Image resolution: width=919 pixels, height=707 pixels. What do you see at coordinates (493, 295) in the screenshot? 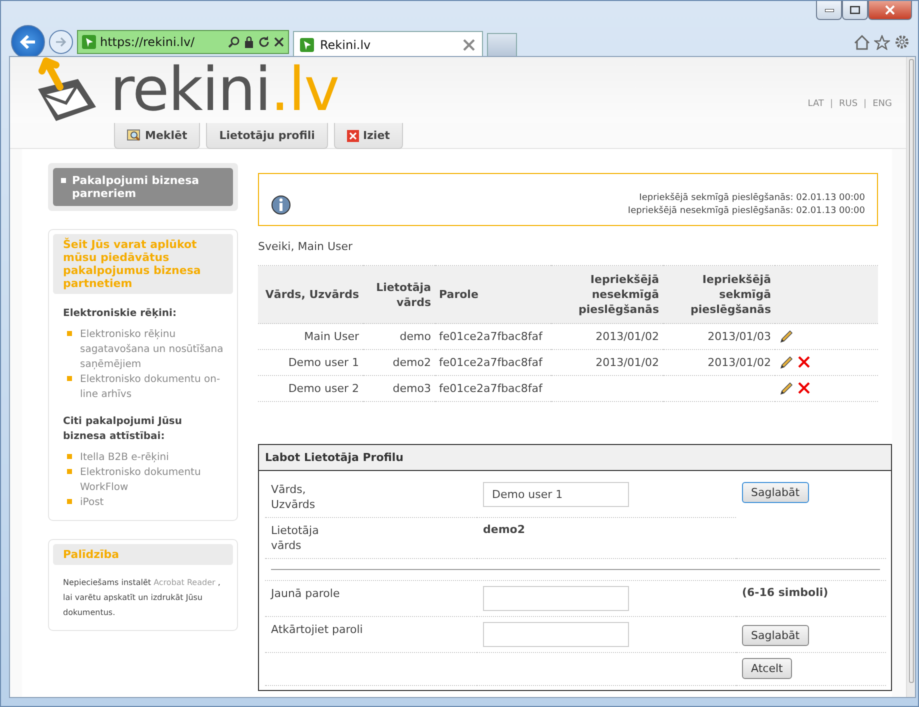
I see `column-header: Parole` at bounding box center [493, 295].